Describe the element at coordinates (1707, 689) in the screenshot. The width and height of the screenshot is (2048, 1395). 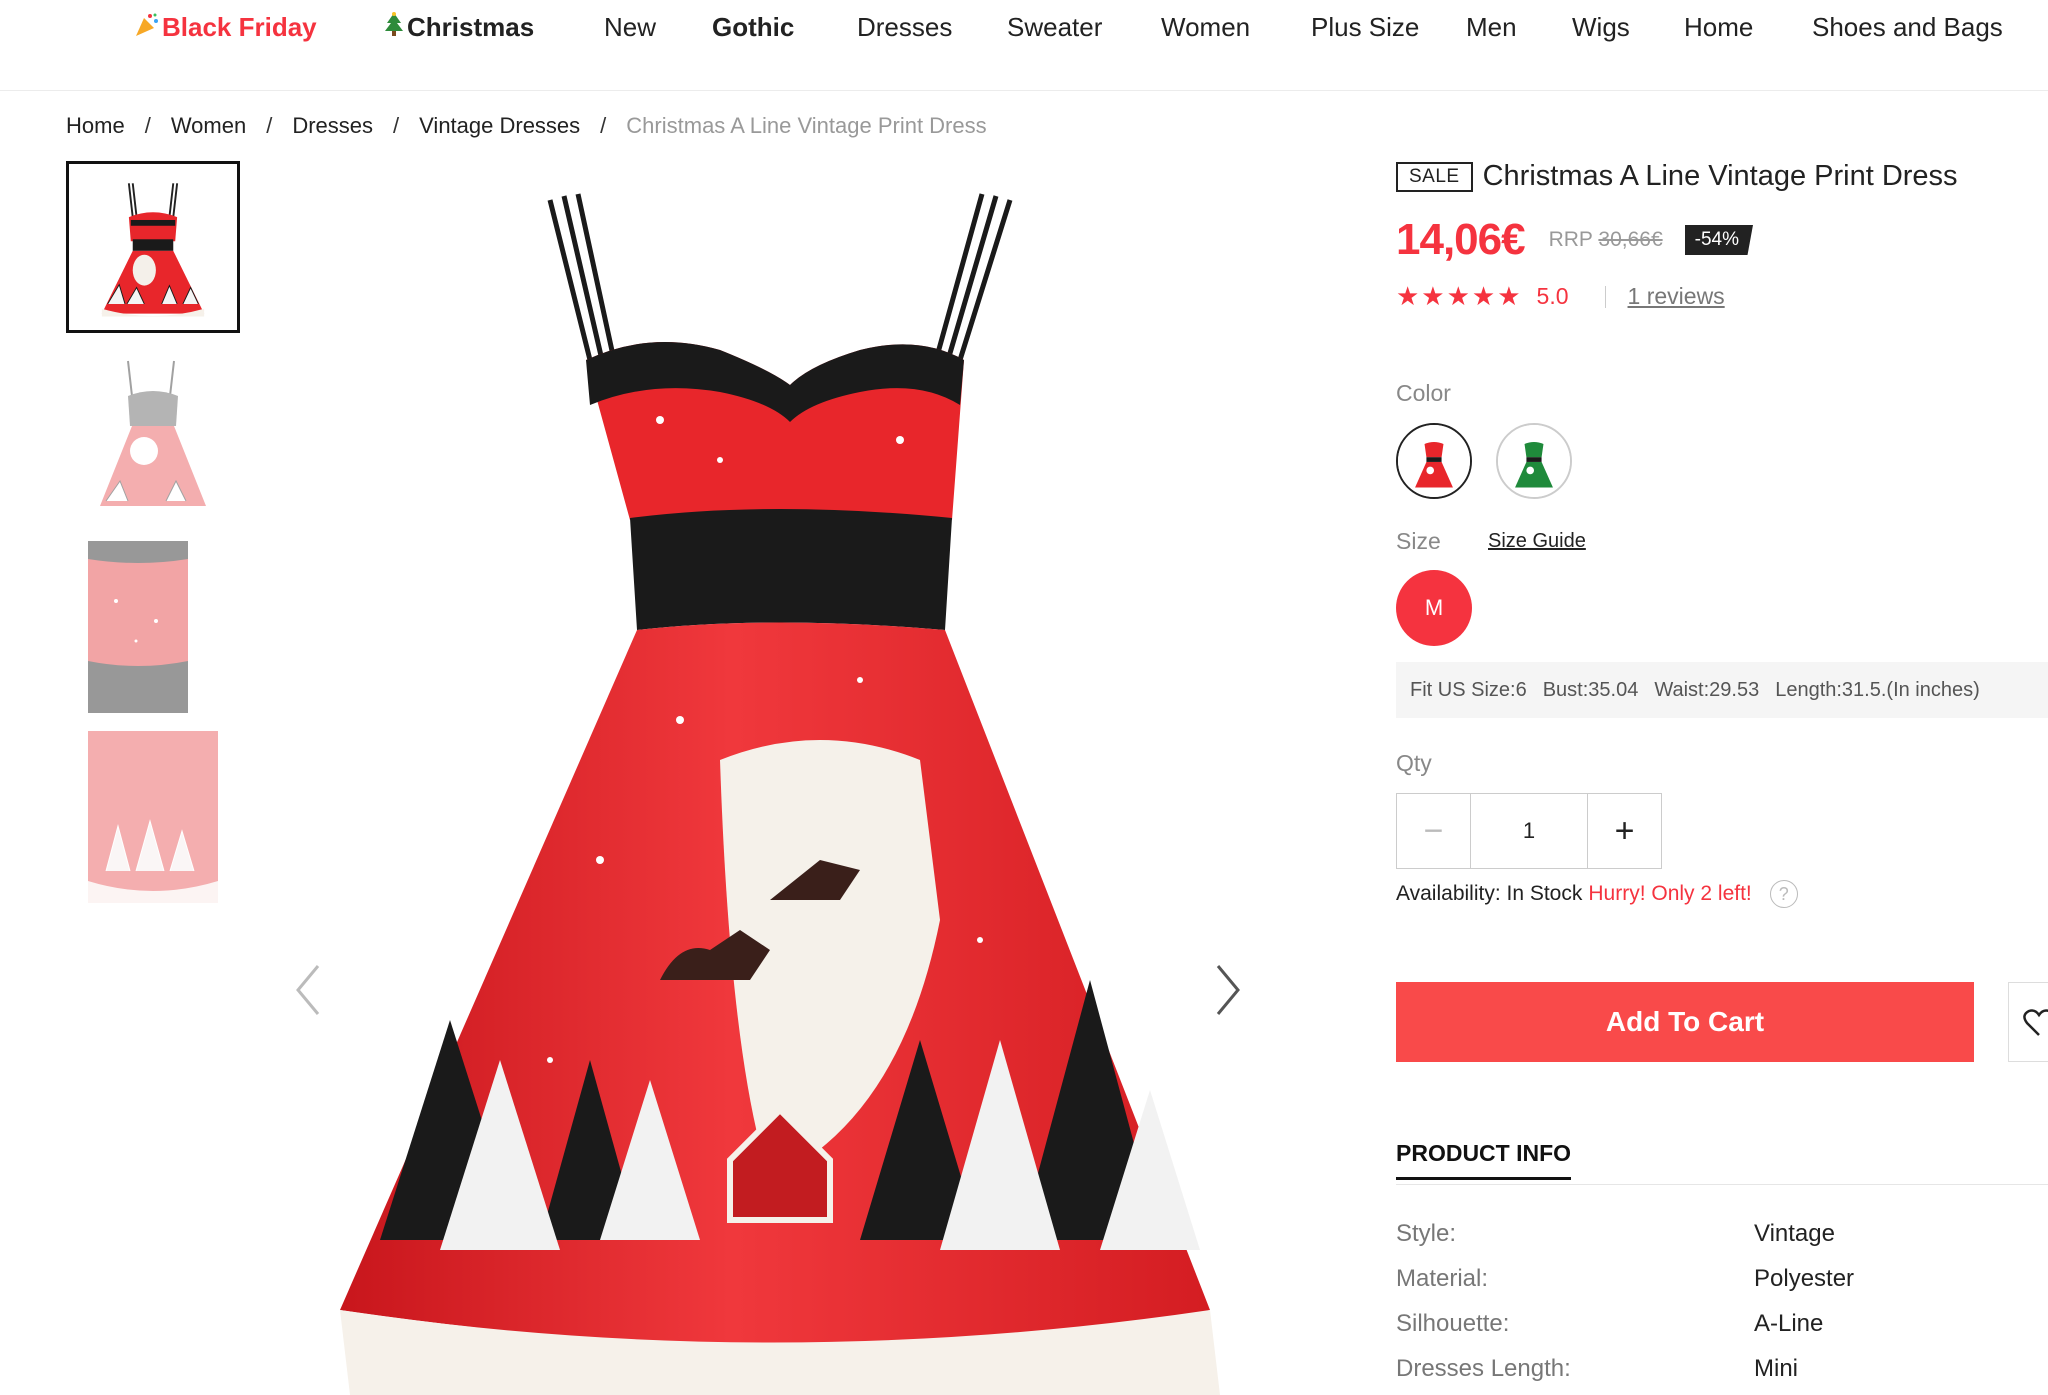
I see `waist-measure: Waist:29.53` at that location.